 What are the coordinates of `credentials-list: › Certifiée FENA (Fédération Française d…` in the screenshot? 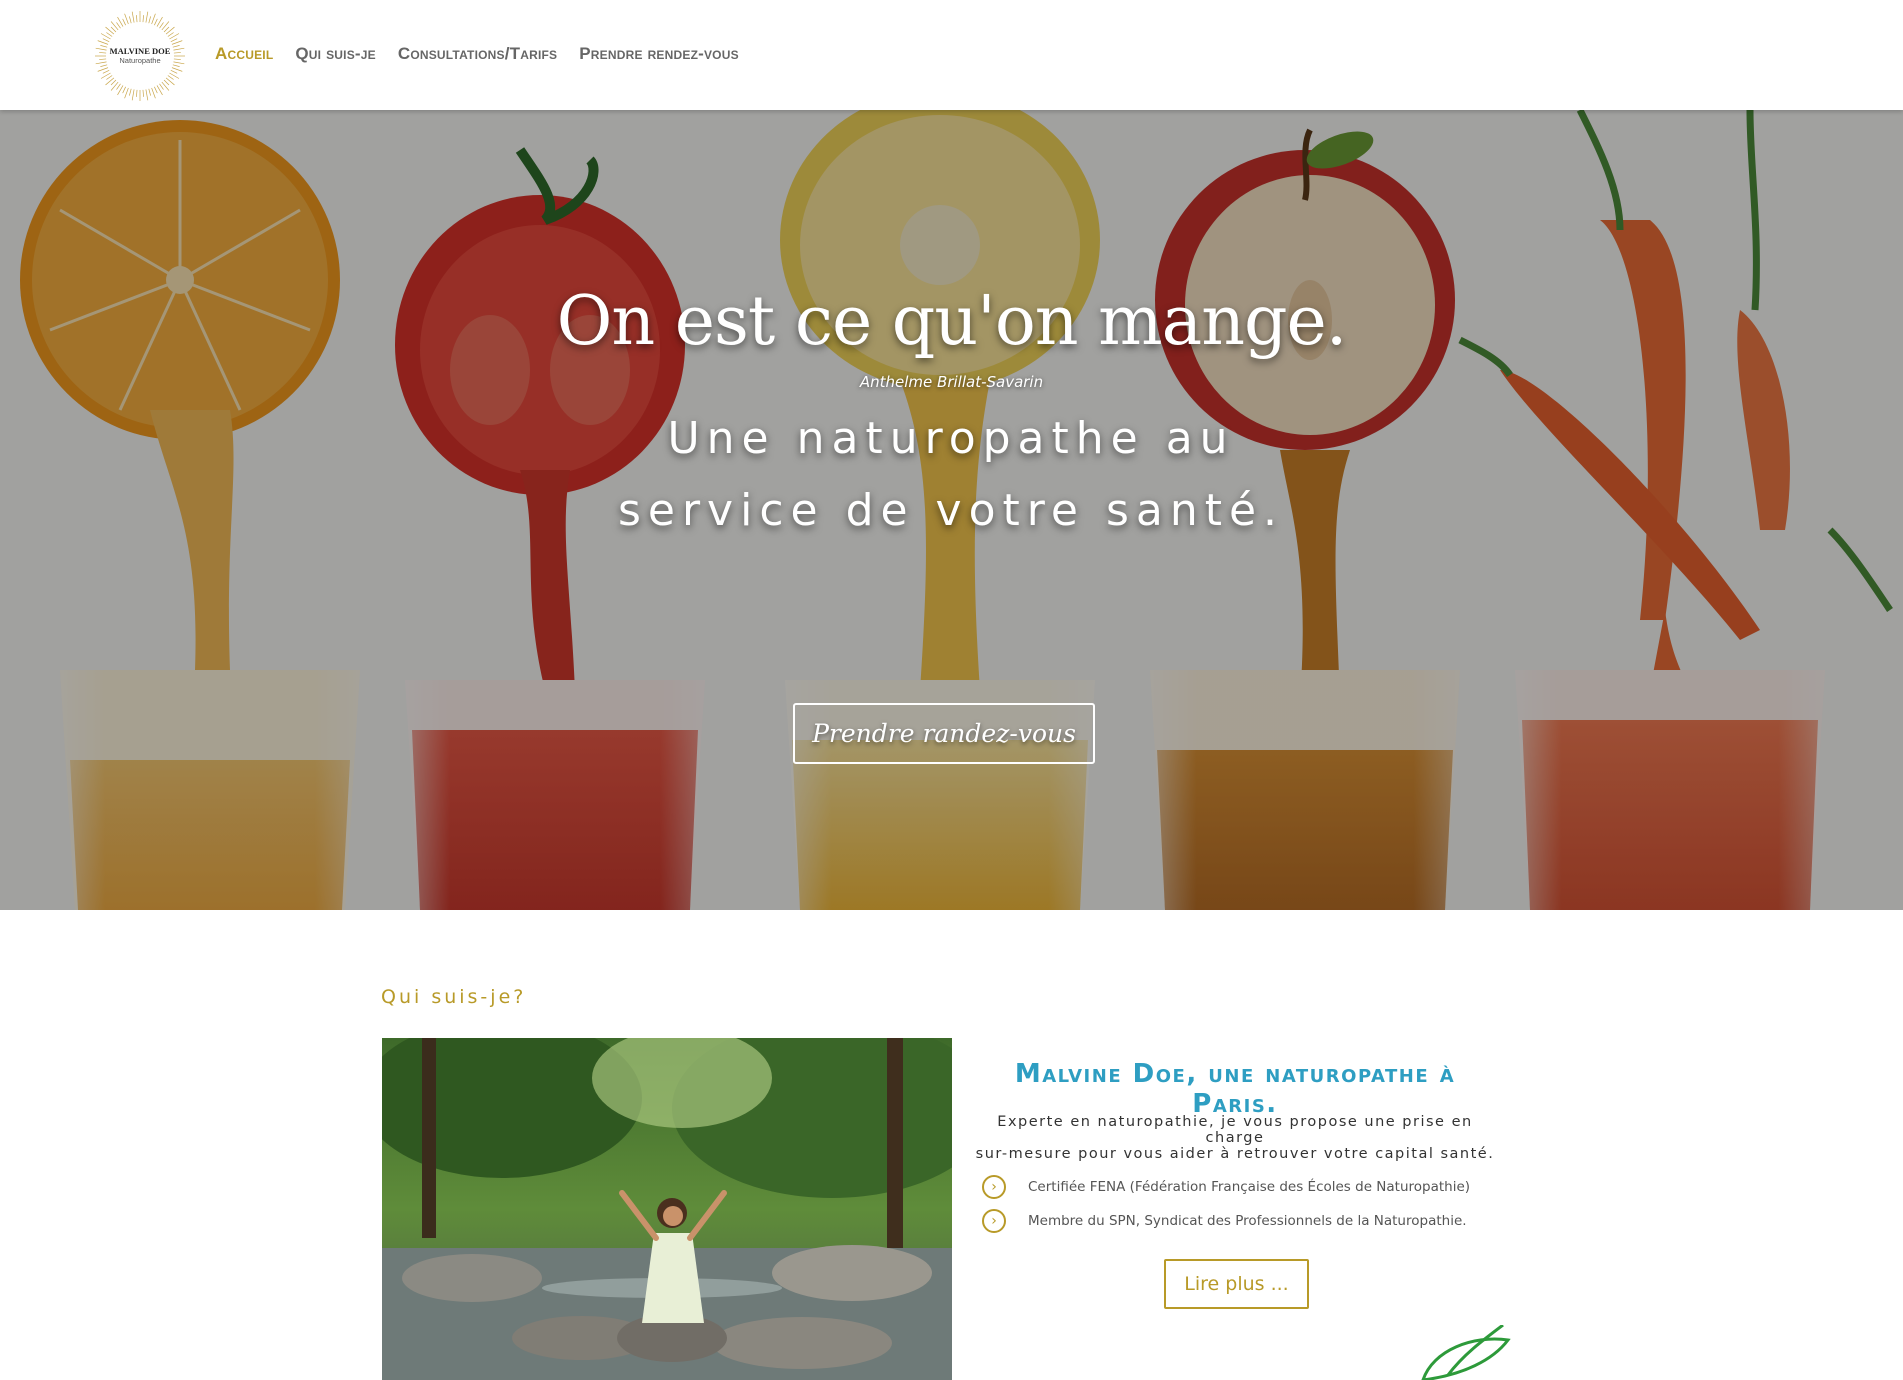 It's located at (1252, 1204).